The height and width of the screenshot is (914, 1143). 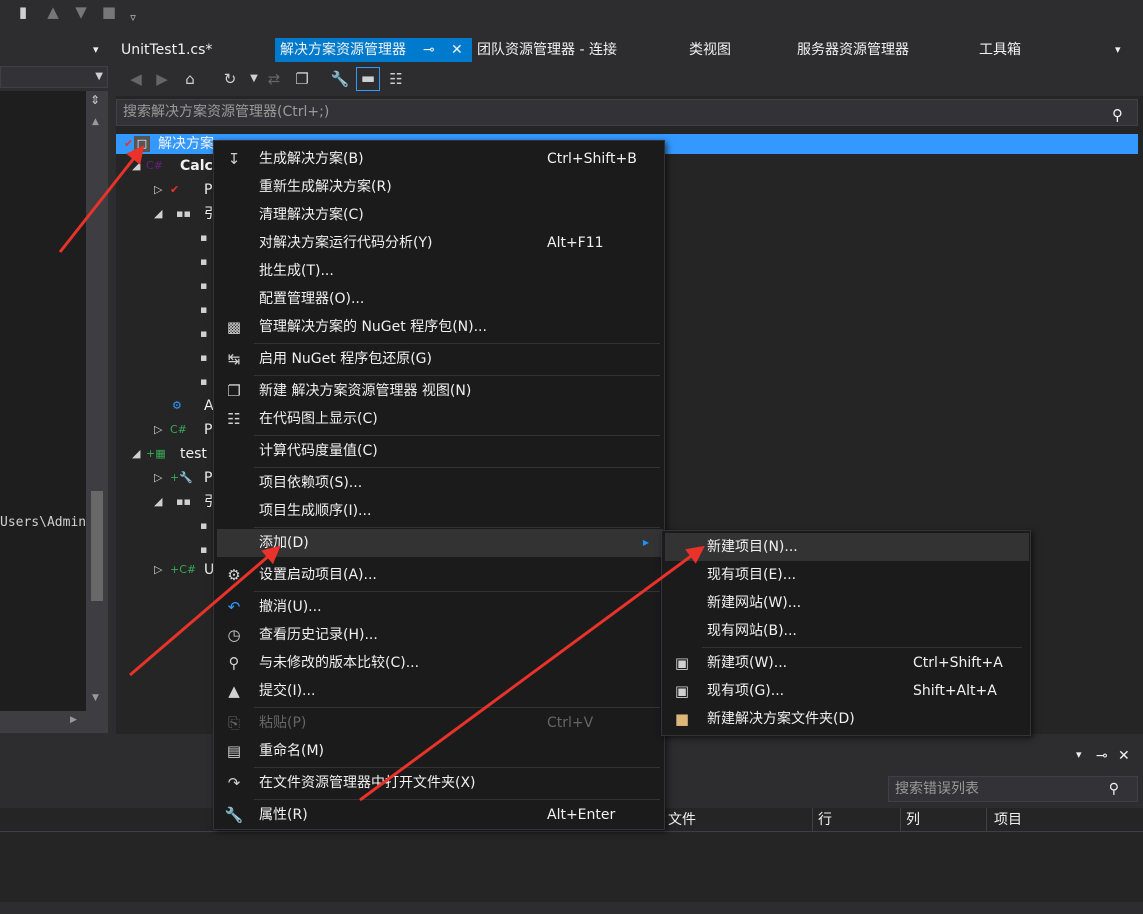 What do you see at coordinates (825, 820) in the screenshot?
I see `column-line: 行` at bounding box center [825, 820].